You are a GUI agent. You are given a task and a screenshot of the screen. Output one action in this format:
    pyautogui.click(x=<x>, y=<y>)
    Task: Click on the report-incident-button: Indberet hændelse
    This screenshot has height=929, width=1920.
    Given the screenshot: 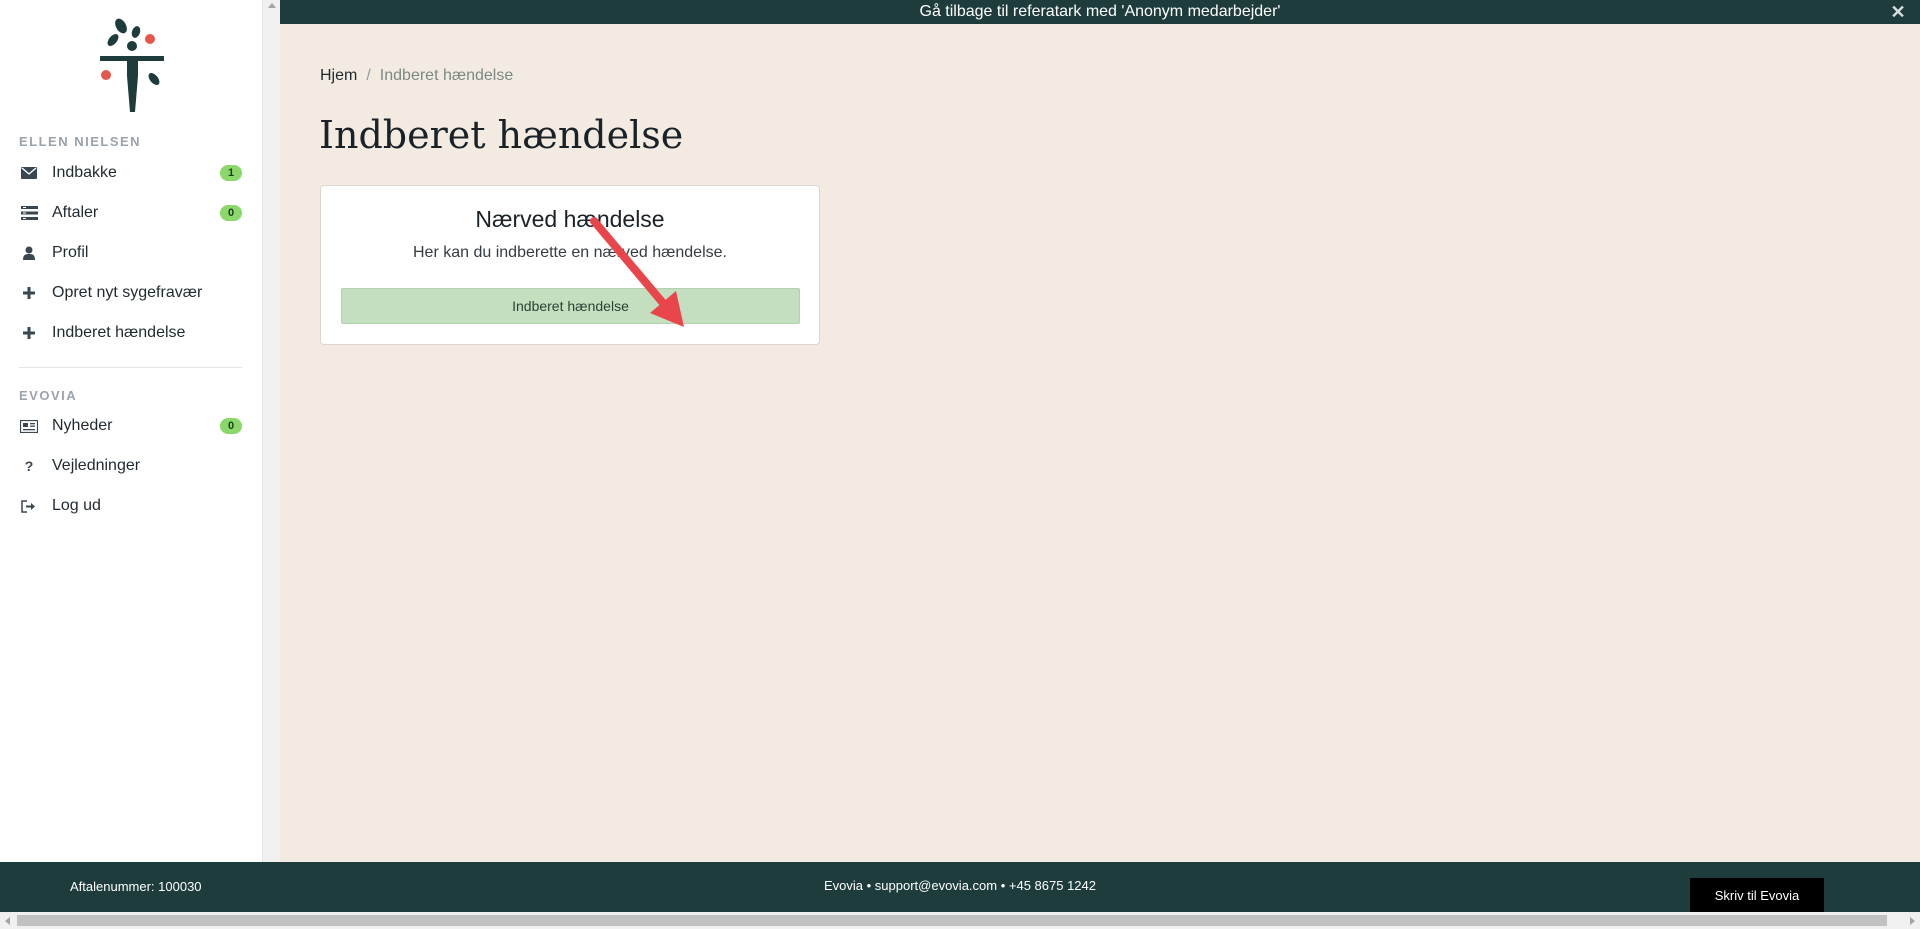 What is the action you would take?
    pyautogui.click(x=570, y=306)
    